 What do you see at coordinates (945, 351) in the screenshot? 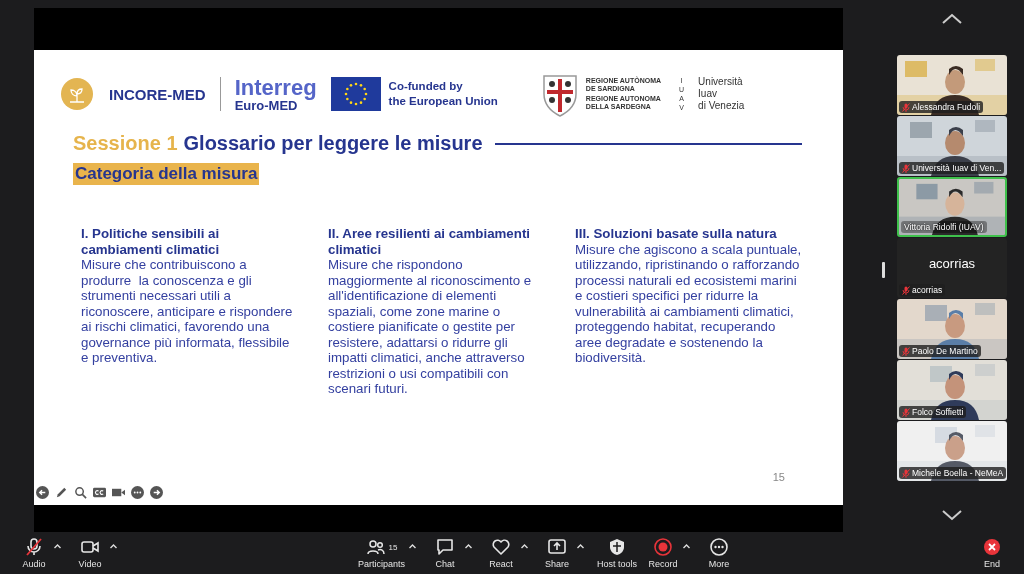
I see `participant-name: Paolo De Martino` at bounding box center [945, 351].